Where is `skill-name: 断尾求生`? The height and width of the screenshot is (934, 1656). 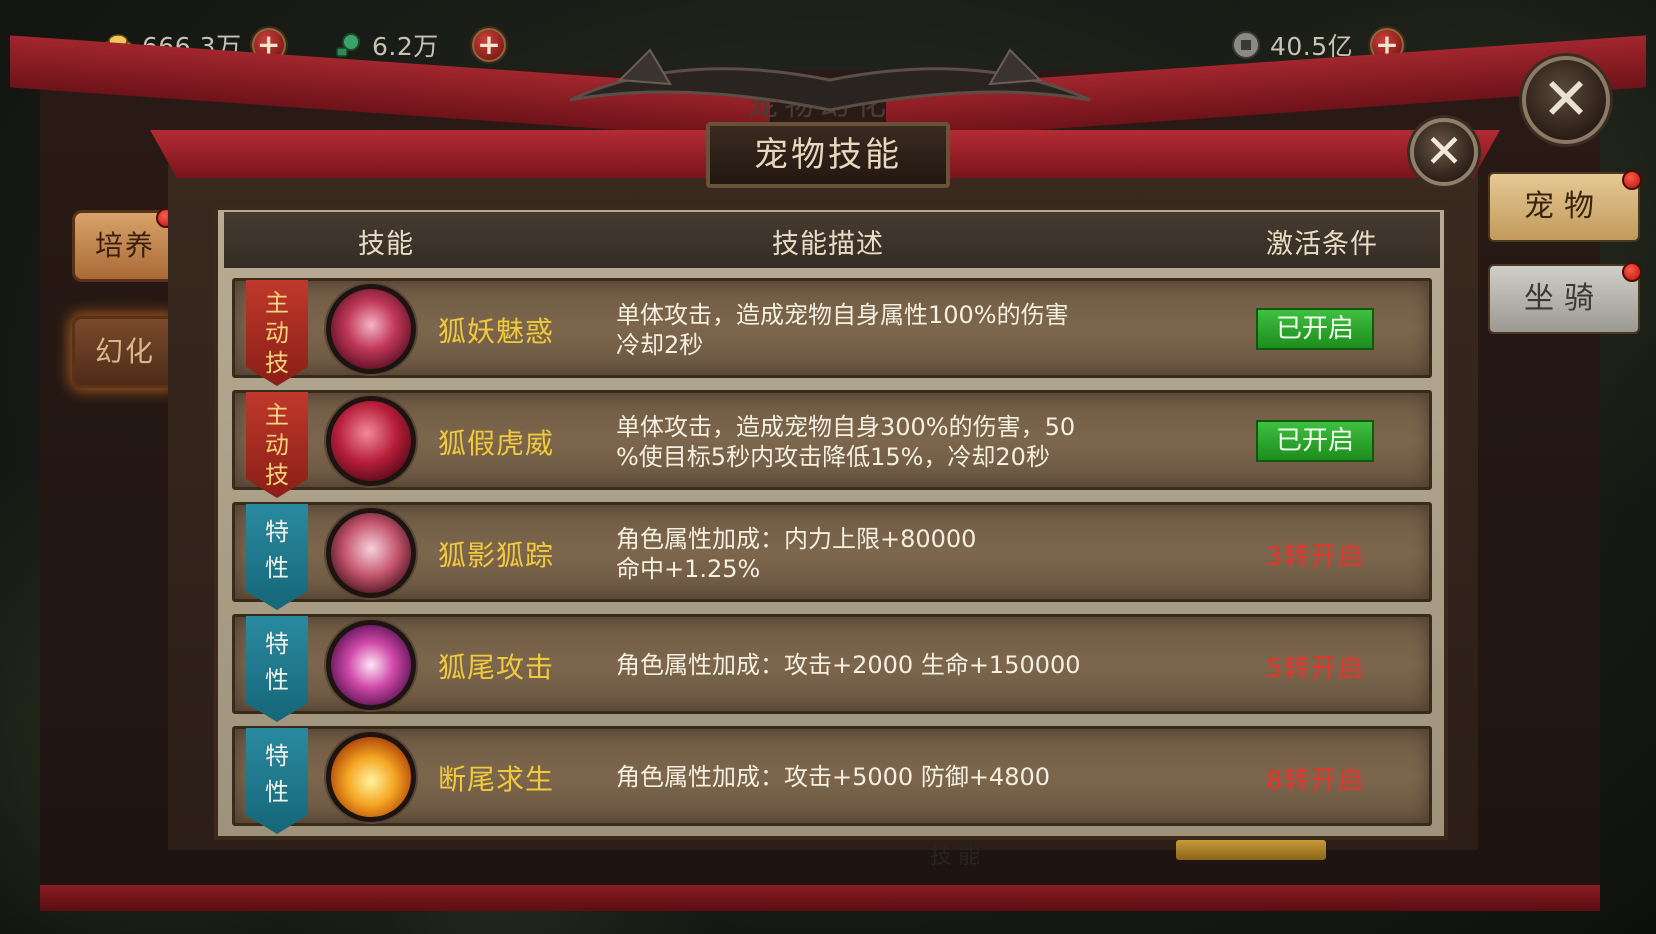
skill-name: 断尾求生 is located at coordinates (496, 779).